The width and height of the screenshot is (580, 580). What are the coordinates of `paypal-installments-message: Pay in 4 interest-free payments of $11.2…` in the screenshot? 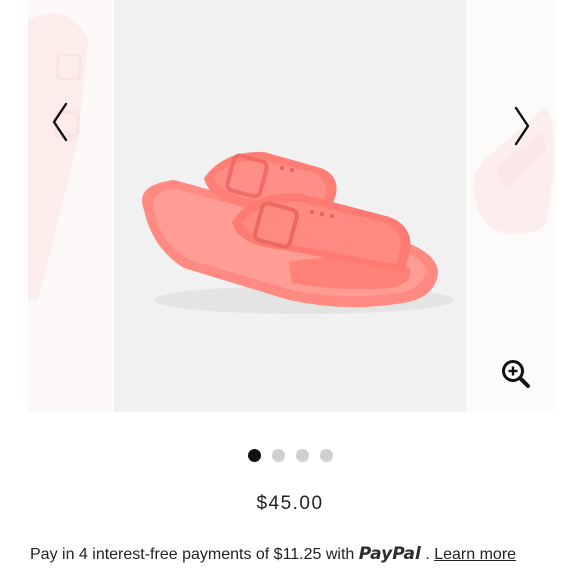 It's located at (300, 554).